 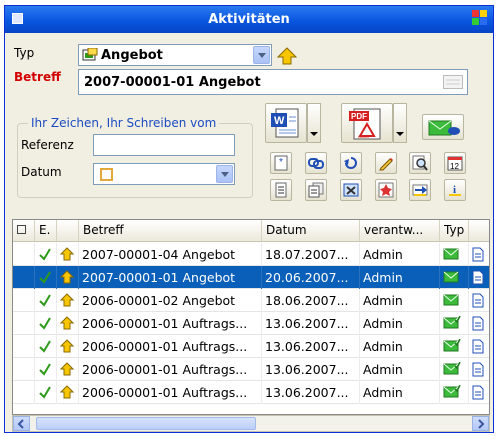 I want to click on header-betreff: Betreff, so click(x=170, y=230).